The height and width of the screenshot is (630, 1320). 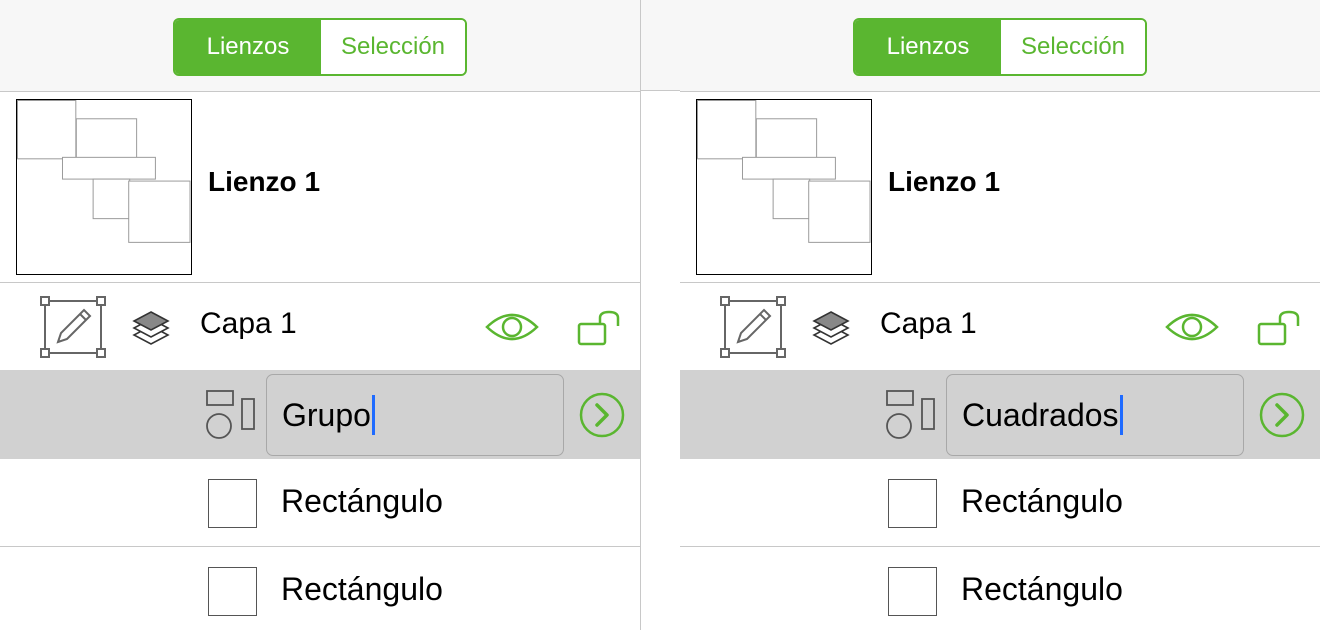 What do you see at coordinates (1040, 414) in the screenshot?
I see `group-name-value: Cuadrados` at bounding box center [1040, 414].